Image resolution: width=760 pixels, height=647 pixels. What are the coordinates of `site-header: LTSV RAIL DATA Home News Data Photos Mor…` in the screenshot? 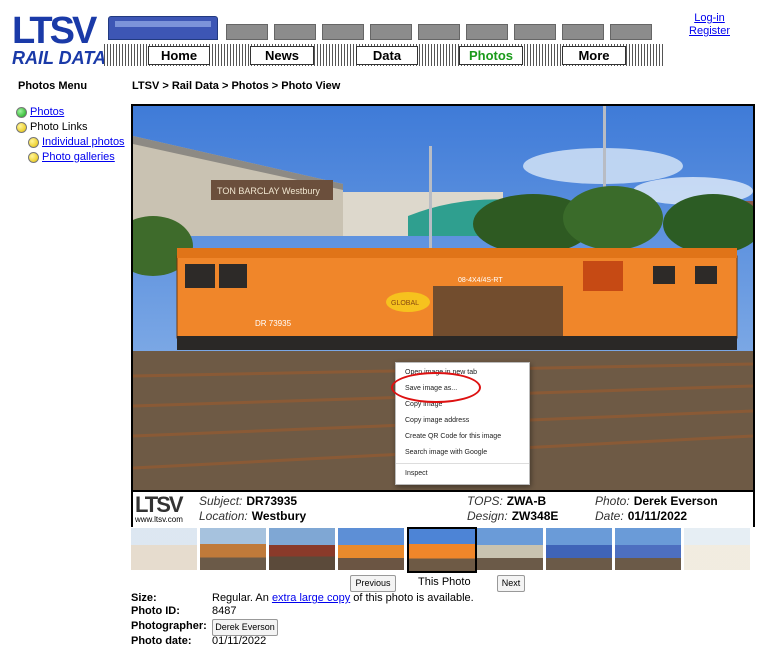 It's located at (380, 35).